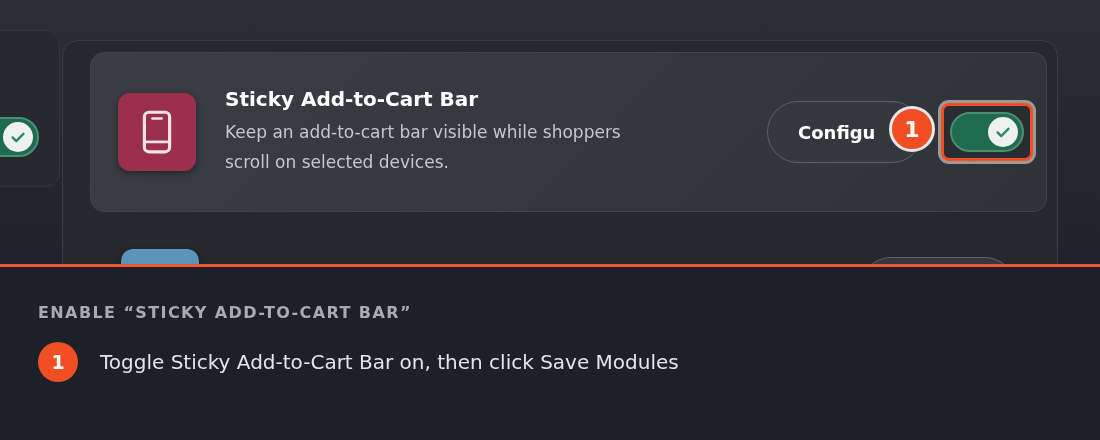 This screenshot has width=1100, height=440. I want to click on toggle-switch, so click(987, 132).